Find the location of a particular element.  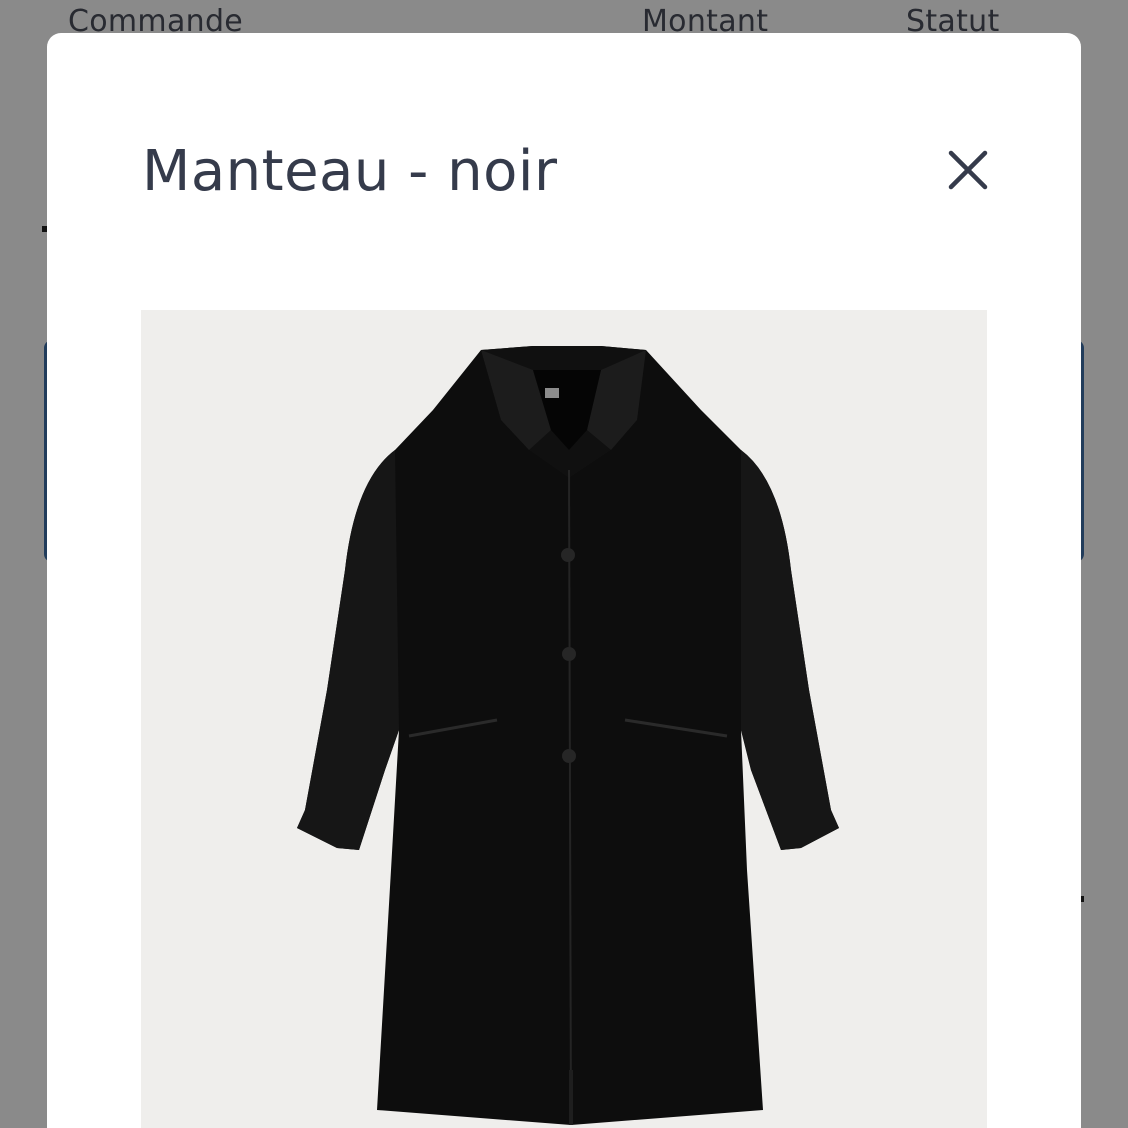

close-button is located at coordinates (968, 170).